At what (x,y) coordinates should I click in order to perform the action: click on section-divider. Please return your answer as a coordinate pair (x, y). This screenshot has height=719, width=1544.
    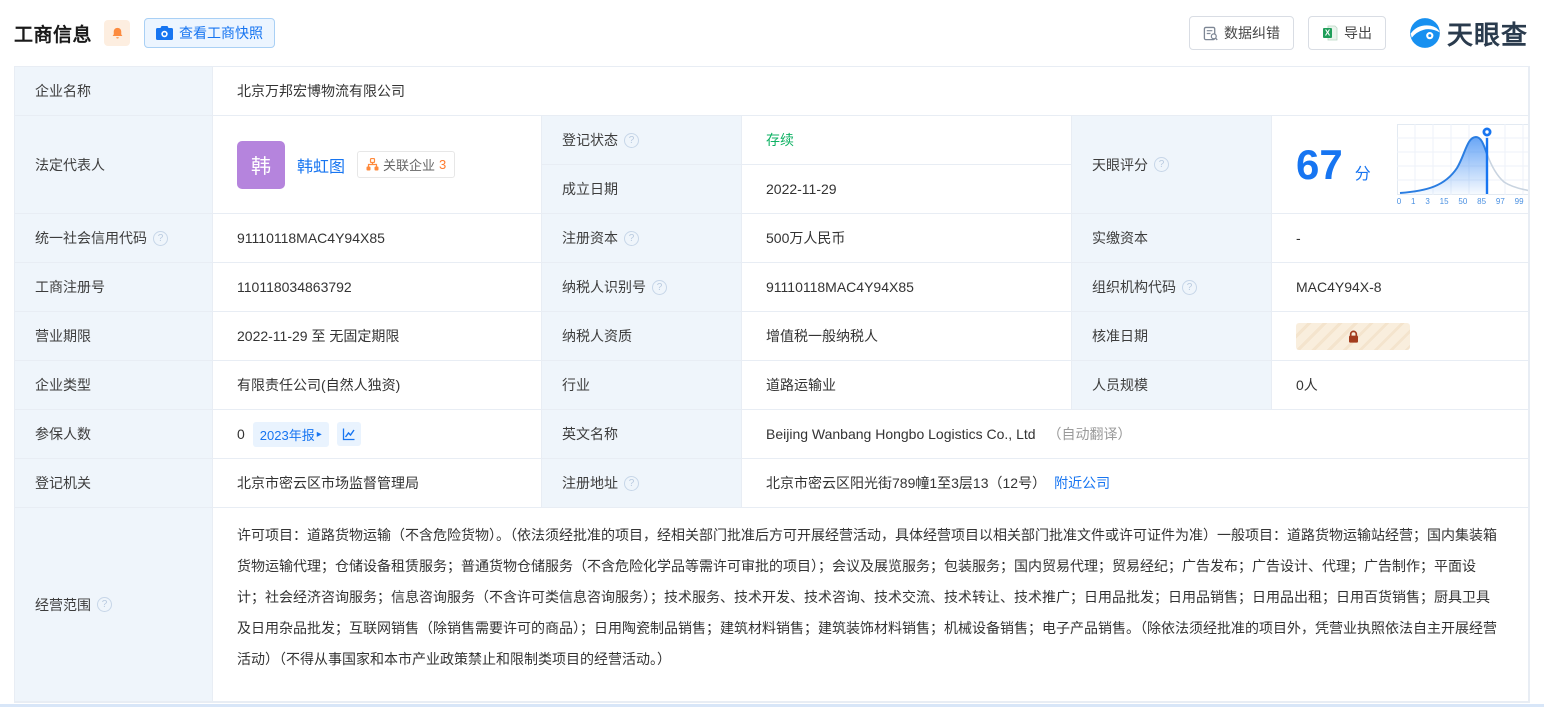
    Looking at the image, I should click on (772, 705).